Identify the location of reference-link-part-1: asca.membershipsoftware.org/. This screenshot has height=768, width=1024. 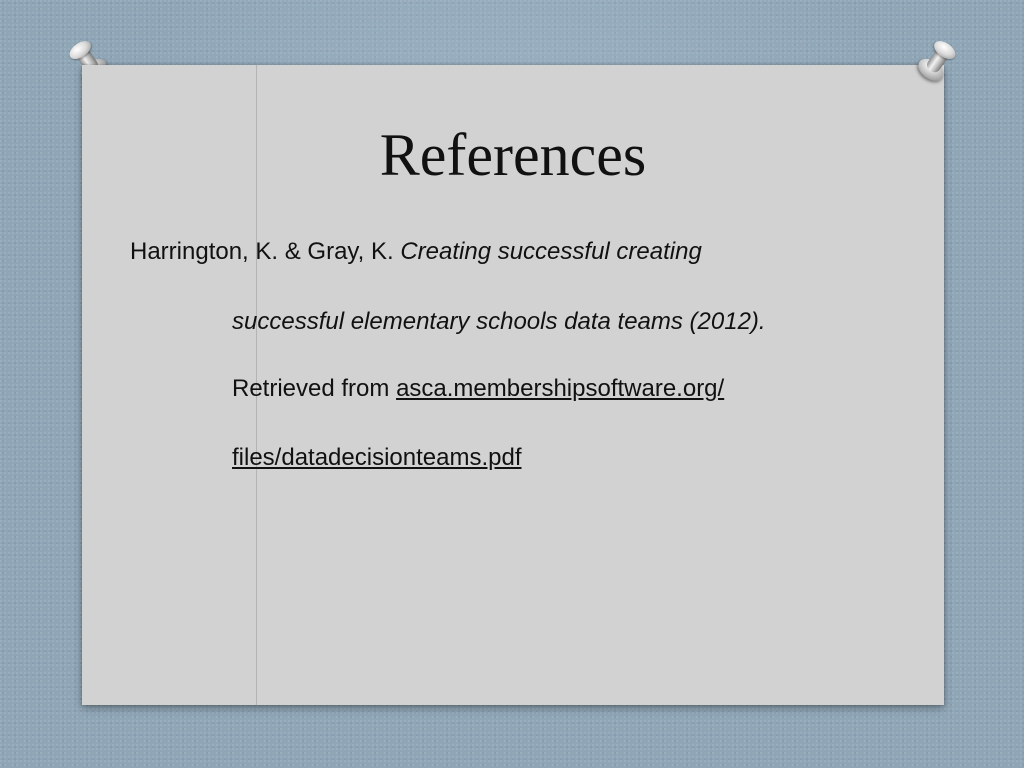
(560, 388).